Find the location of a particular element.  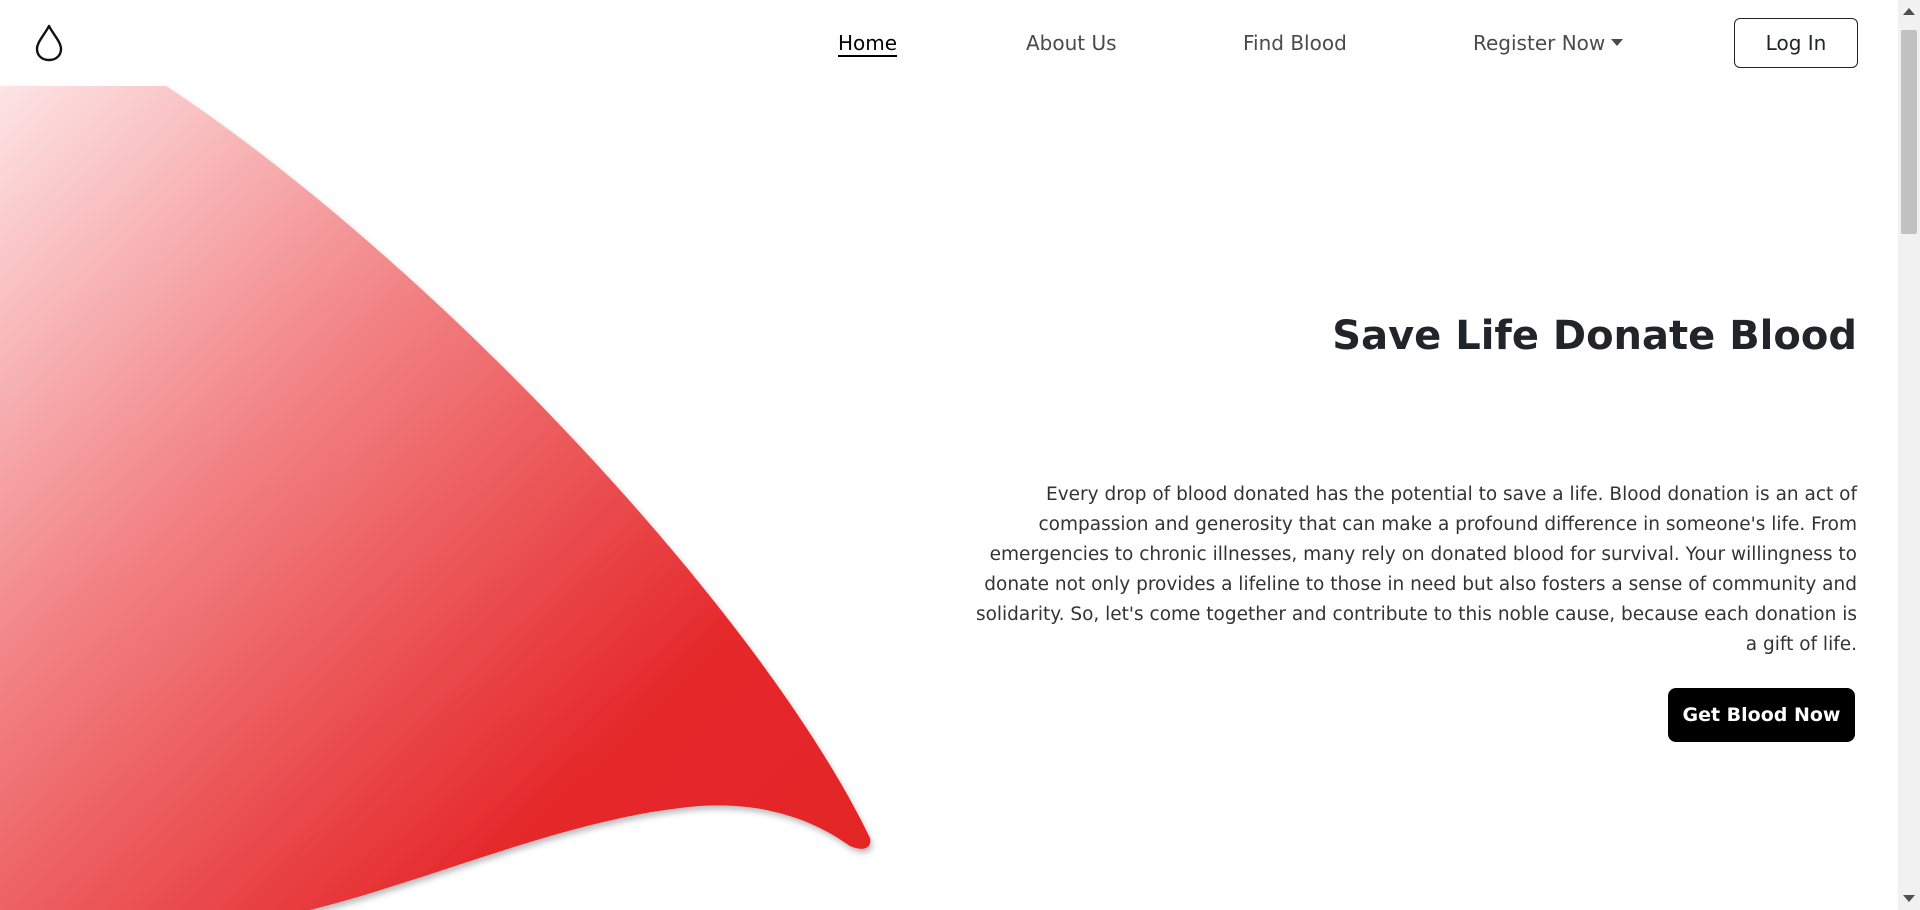

caret-down-icon is located at coordinates (1617, 42).